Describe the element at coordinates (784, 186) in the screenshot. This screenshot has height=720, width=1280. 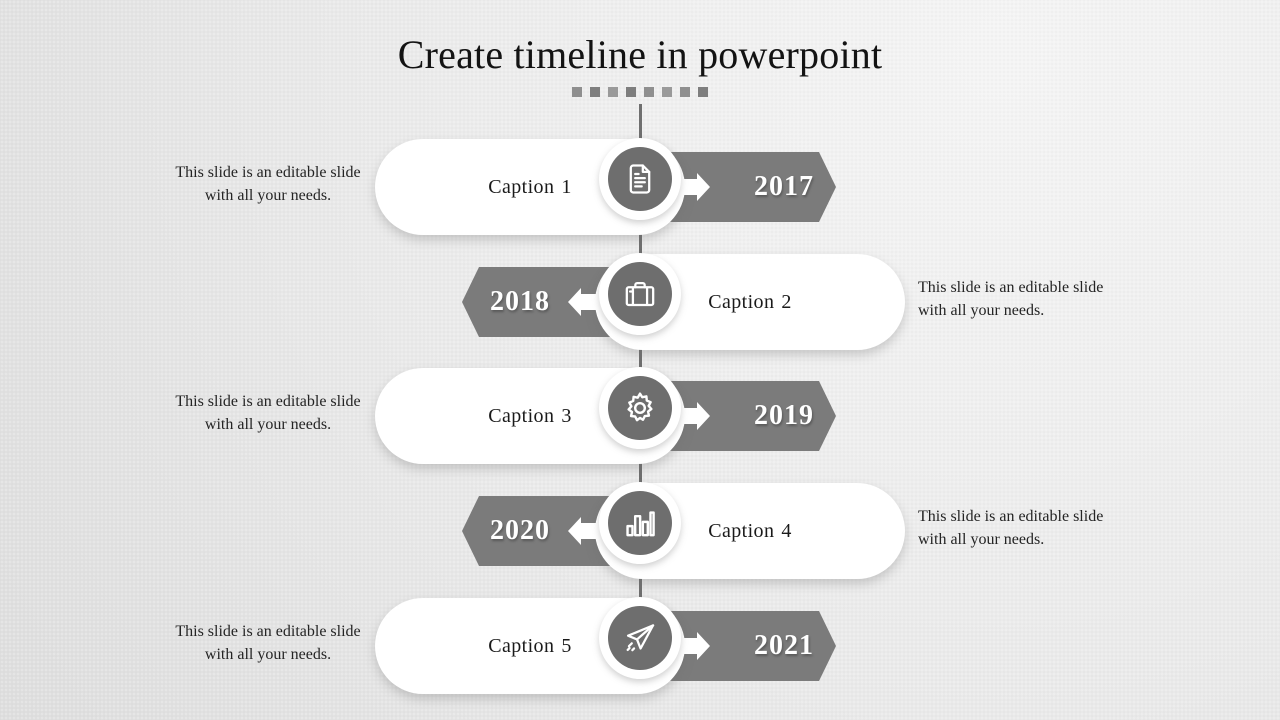
I see `year-label: 2017` at that location.